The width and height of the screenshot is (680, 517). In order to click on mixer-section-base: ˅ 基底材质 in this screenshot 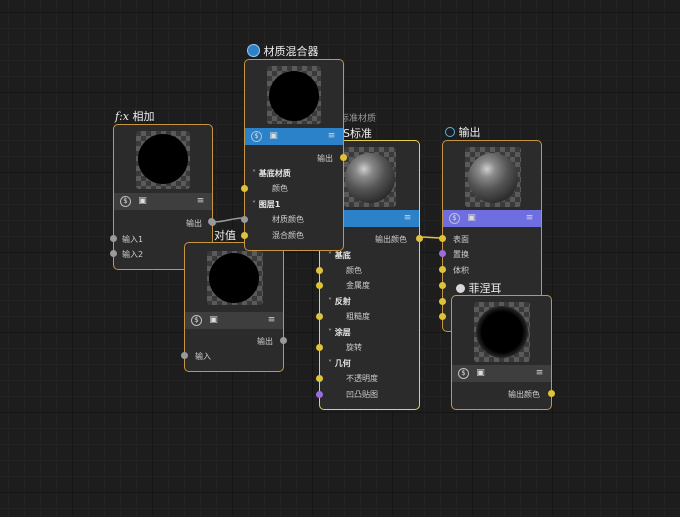, I will do `click(271, 173)`.